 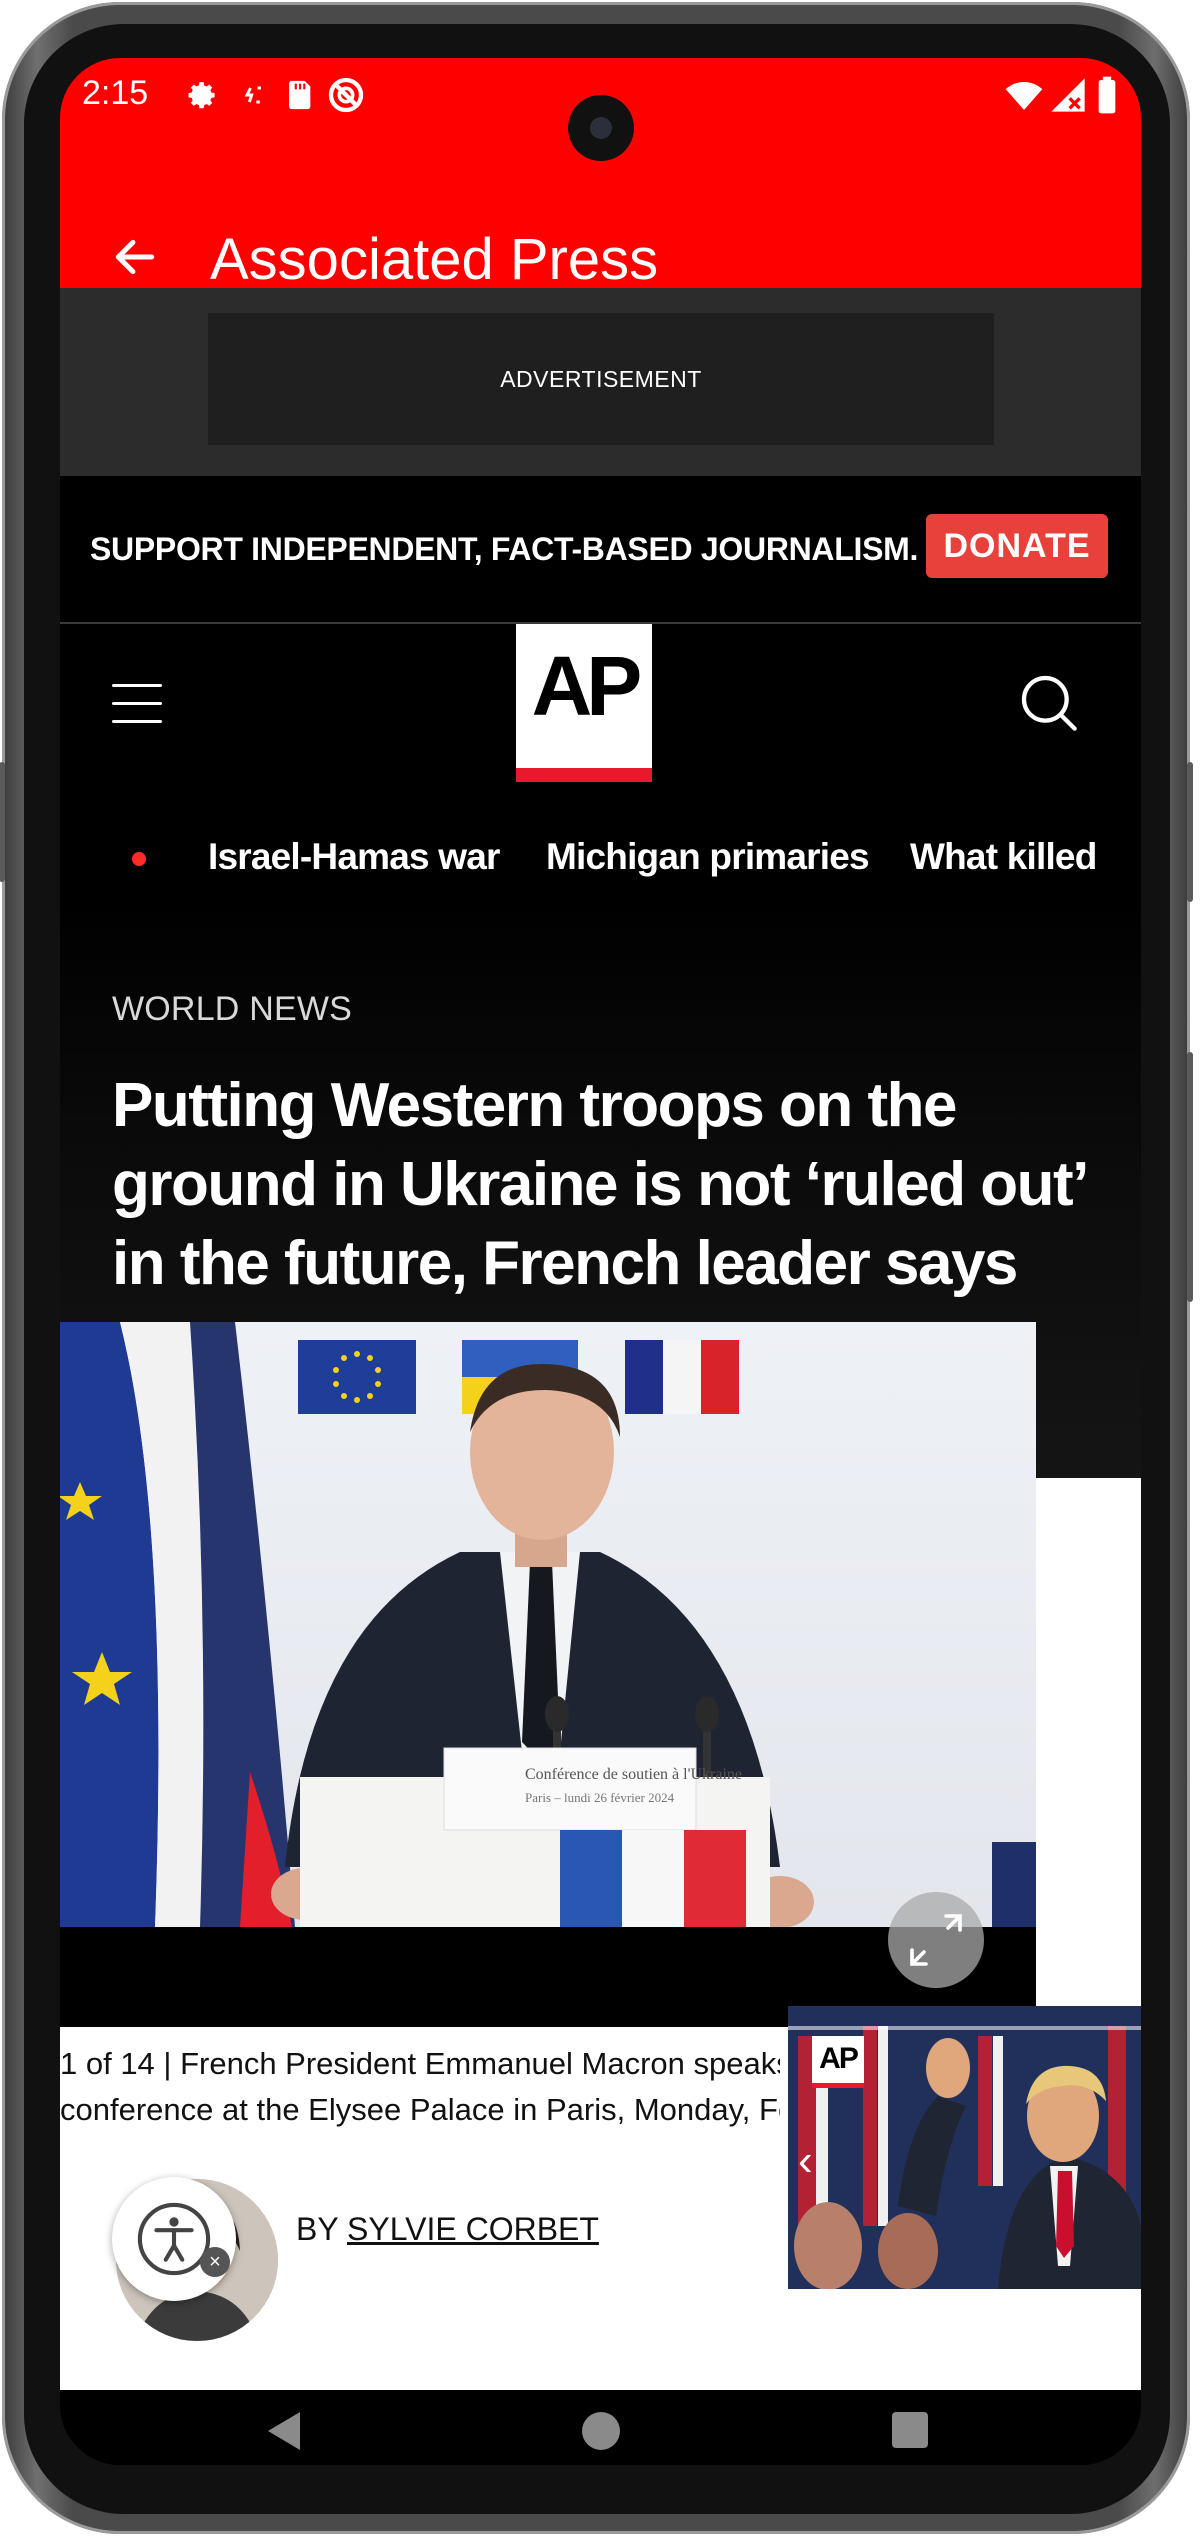 What do you see at coordinates (584, 775) in the screenshot?
I see `ap-logo-bar` at bounding box center [584, 775].